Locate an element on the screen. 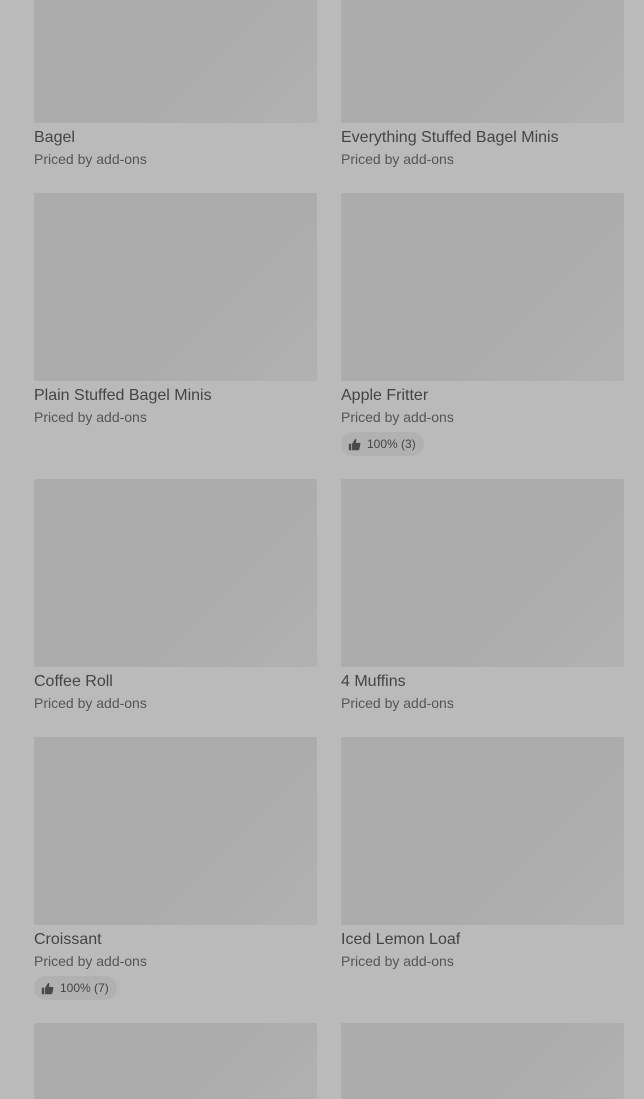 This screenshot has height=1099, width=644. rating-text: 100% (7) is located at coordinates (84, 988).